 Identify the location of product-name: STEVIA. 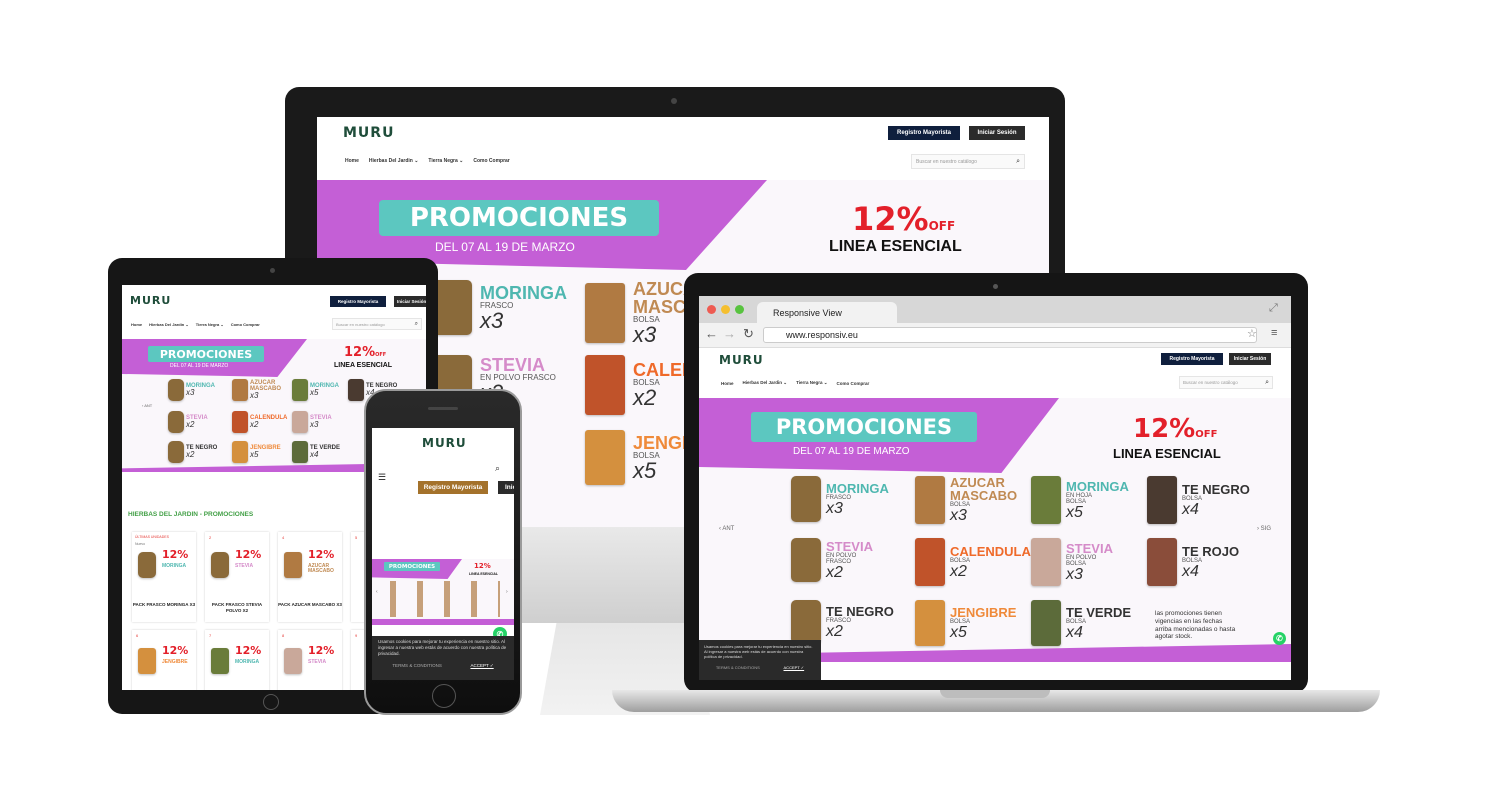
(513, 365).